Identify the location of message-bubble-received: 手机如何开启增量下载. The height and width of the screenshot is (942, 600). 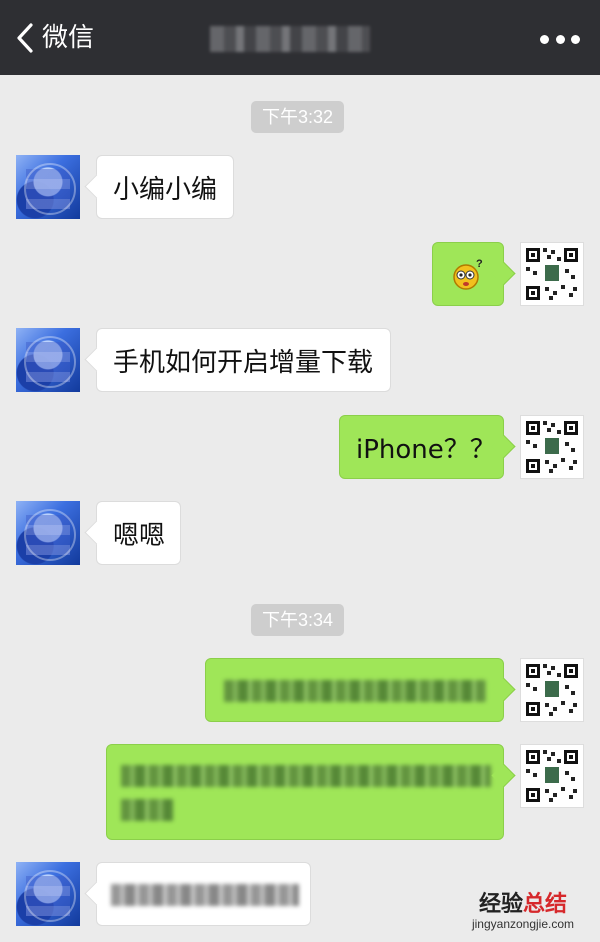
(243, 360).